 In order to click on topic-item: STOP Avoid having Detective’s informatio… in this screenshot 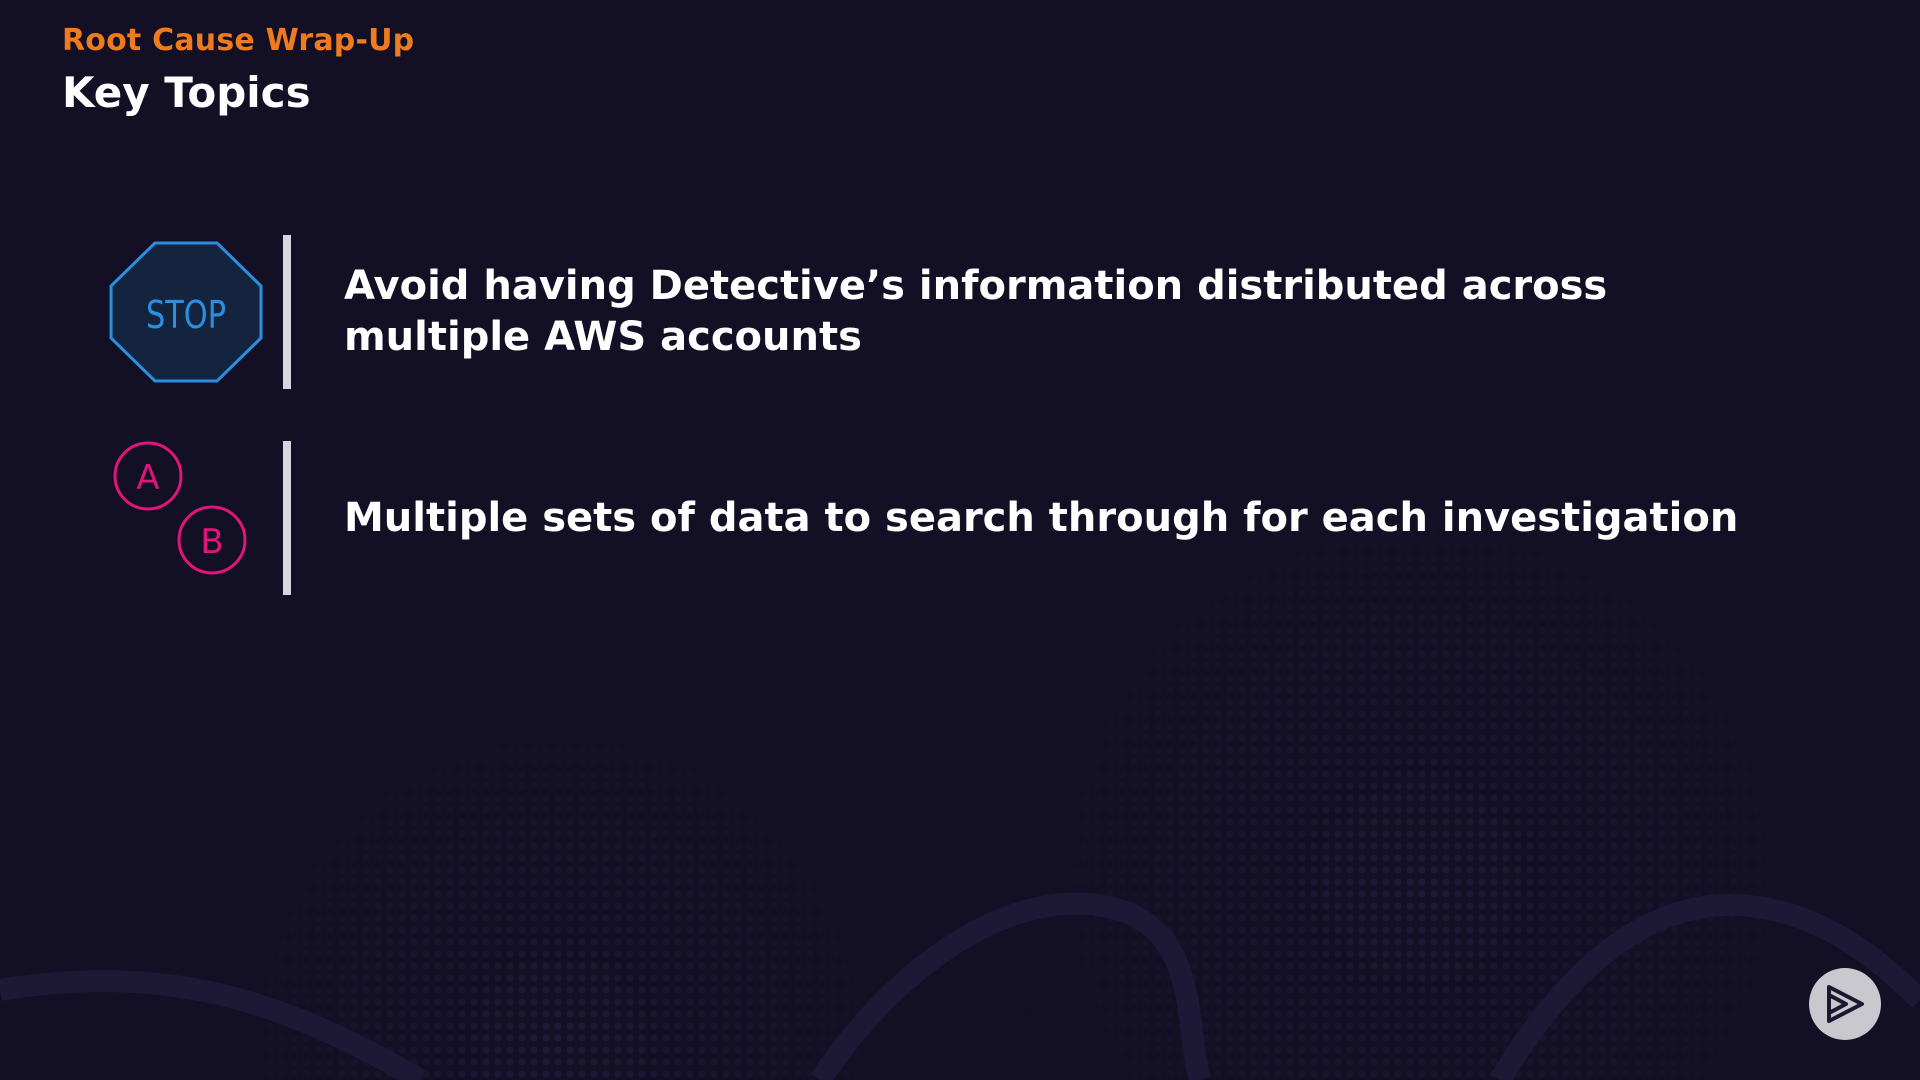, I will do `click(960, 312)`.